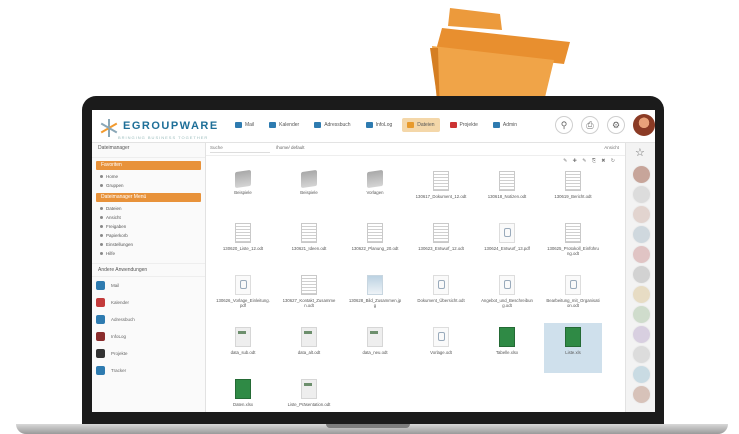 The image size is (739, 434). Describe the element at coordinates (243, 244) in the screenshot. I see `file-item: 130620_Liste_12.odt` at that location.